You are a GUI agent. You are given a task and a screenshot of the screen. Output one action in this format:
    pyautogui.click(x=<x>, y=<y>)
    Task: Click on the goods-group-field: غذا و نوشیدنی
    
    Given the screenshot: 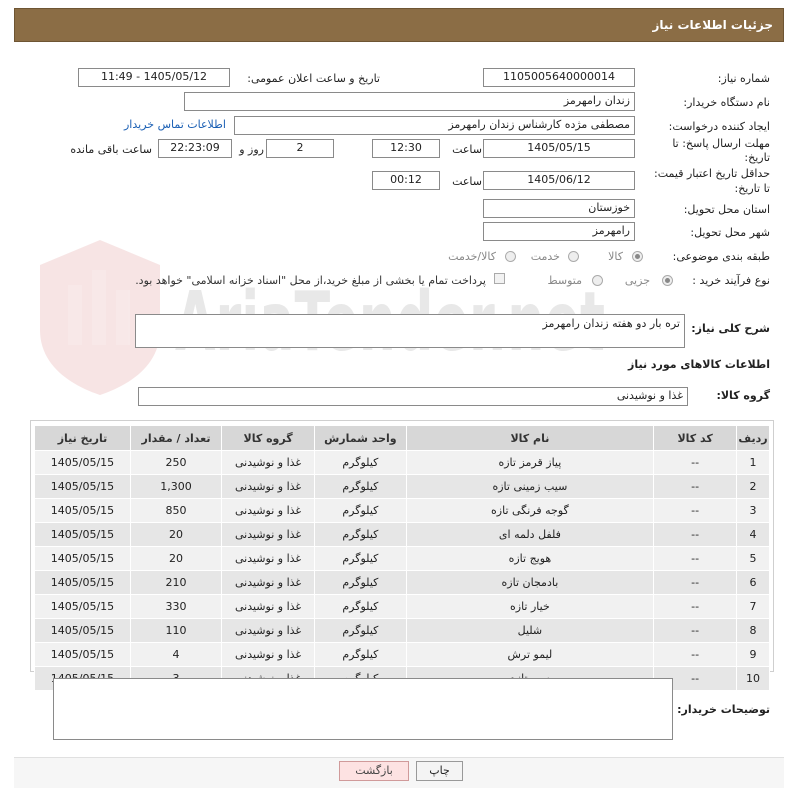 What is the action you would take?
    pyautogui.click(x=413, y=396)
    